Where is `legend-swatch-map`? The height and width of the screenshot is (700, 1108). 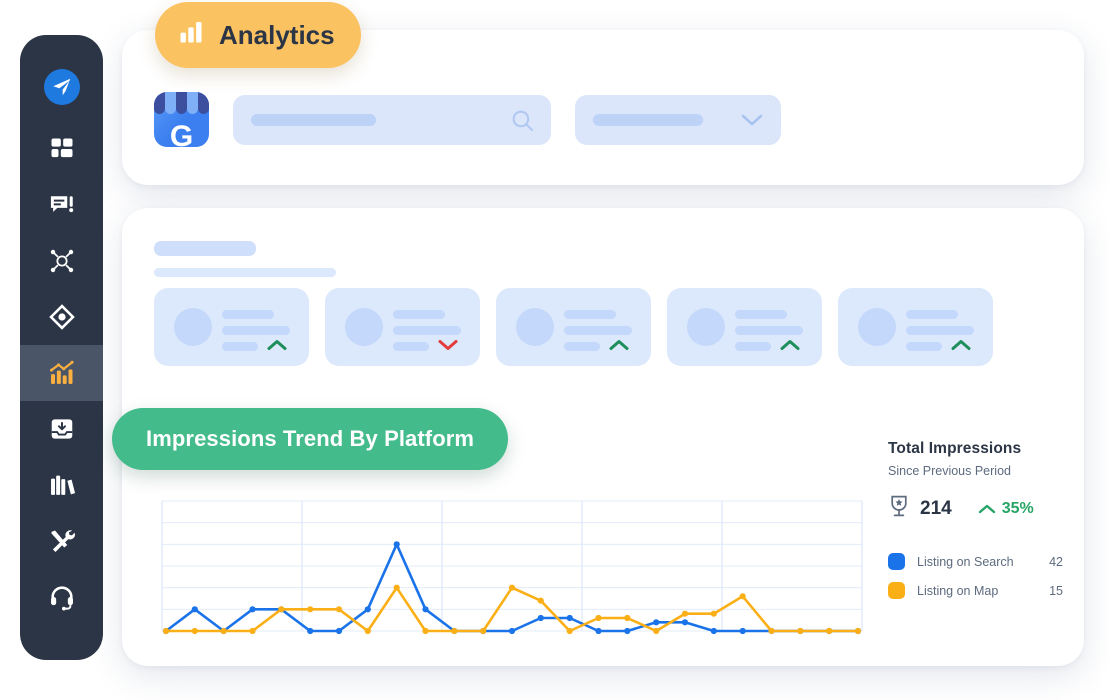
legend-swatch-map is located at coordinates (896, 590).